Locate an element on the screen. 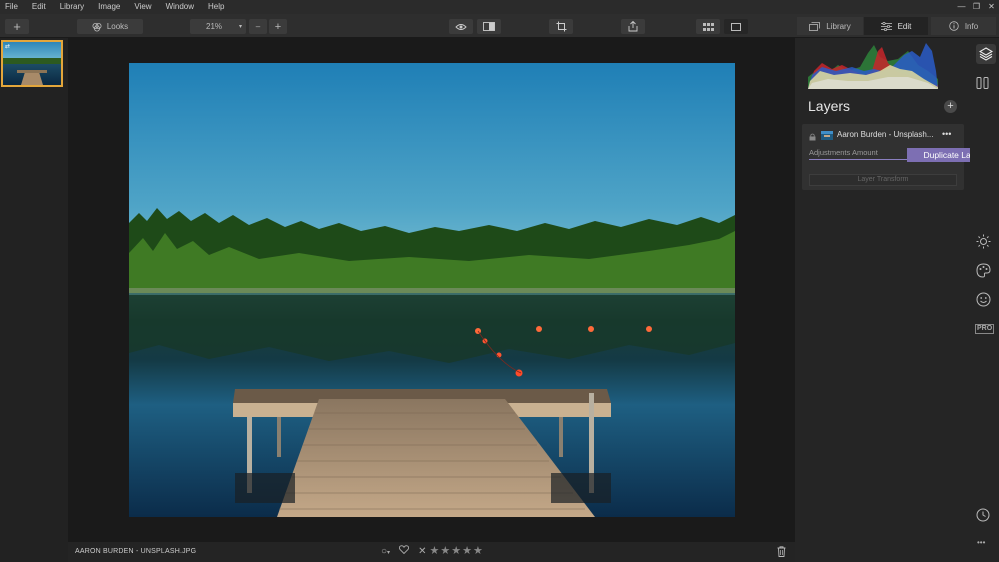  tab-library: Library is located at coordinates (830, 26).